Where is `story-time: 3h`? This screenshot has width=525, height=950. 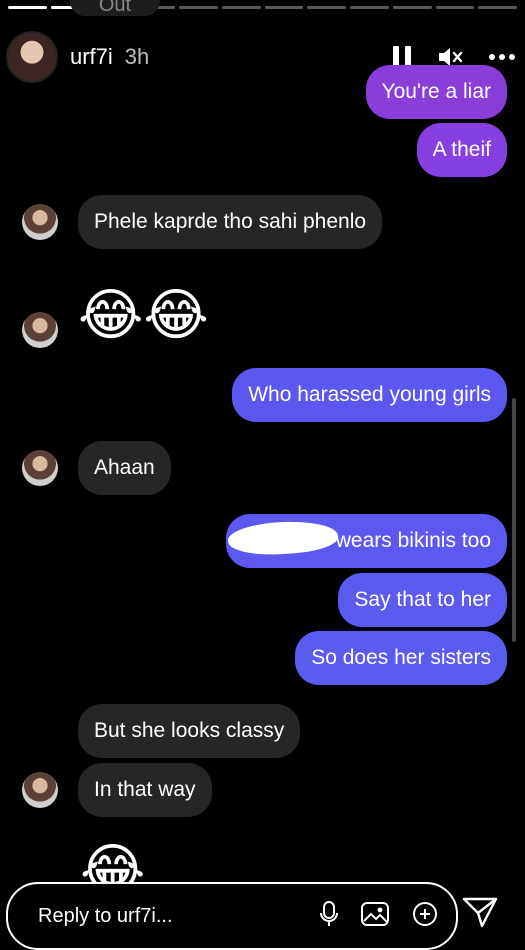 story-time: 3h is located at coordinates (137, 56).